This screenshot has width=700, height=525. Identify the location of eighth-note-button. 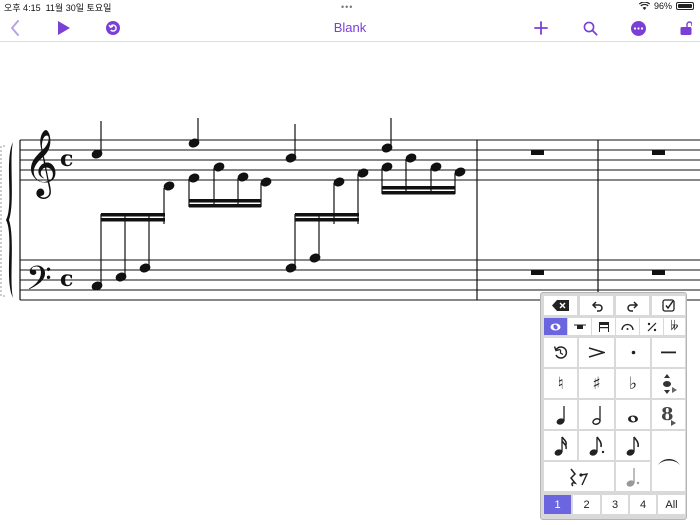
(633, 445).